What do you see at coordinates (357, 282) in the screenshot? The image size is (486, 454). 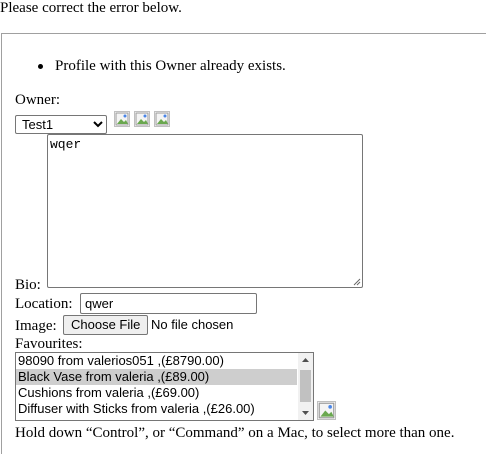 I see `resize-grip-icon` at bounding box center [357, 282].